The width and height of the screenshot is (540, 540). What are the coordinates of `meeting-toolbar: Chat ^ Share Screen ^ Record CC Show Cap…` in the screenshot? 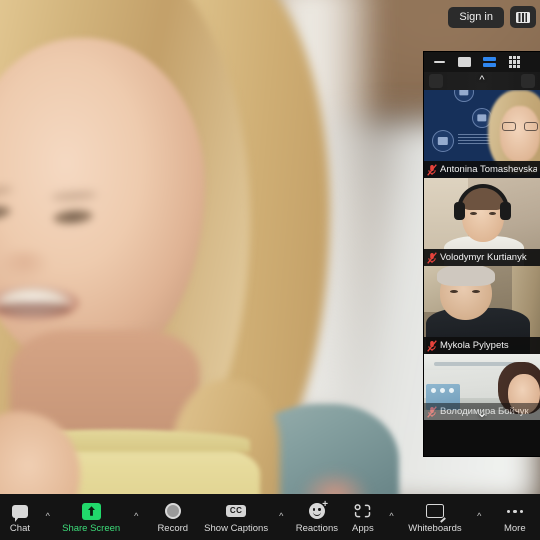 It's located at (270, 517).